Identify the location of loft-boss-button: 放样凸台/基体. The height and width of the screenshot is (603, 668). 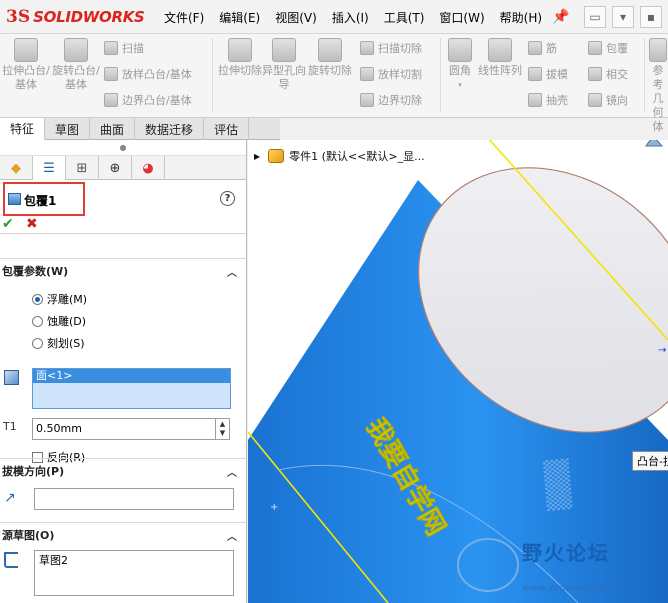
(148, 74).